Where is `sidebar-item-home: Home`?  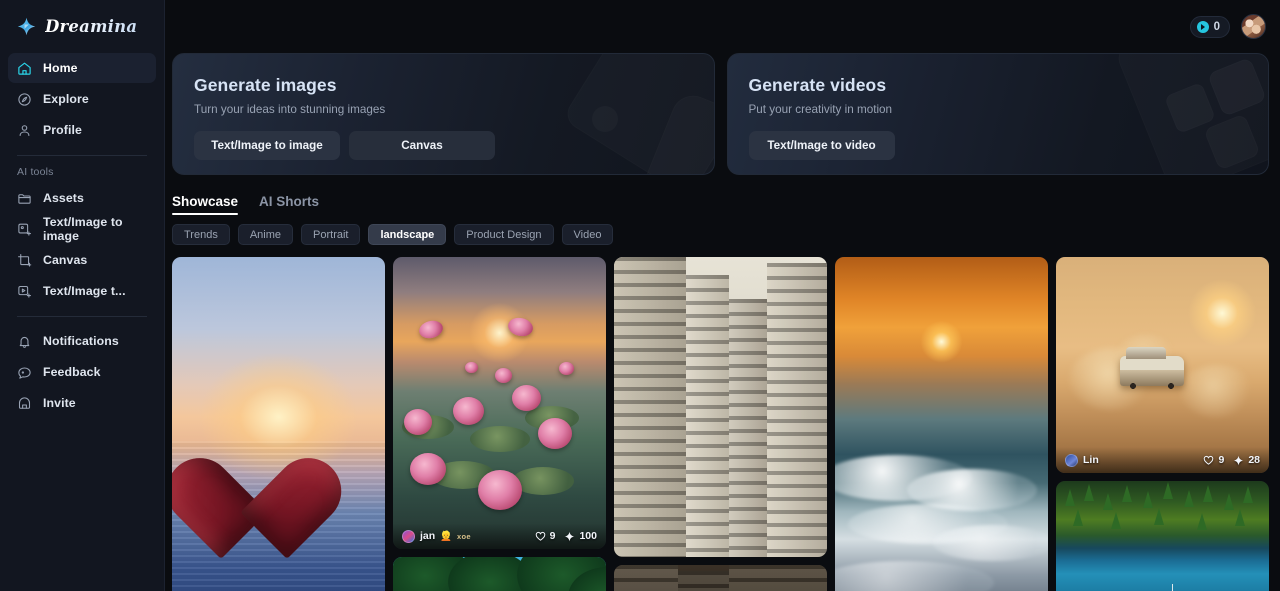
sidebar-item-home: Home is located at coordinates (82, 68).